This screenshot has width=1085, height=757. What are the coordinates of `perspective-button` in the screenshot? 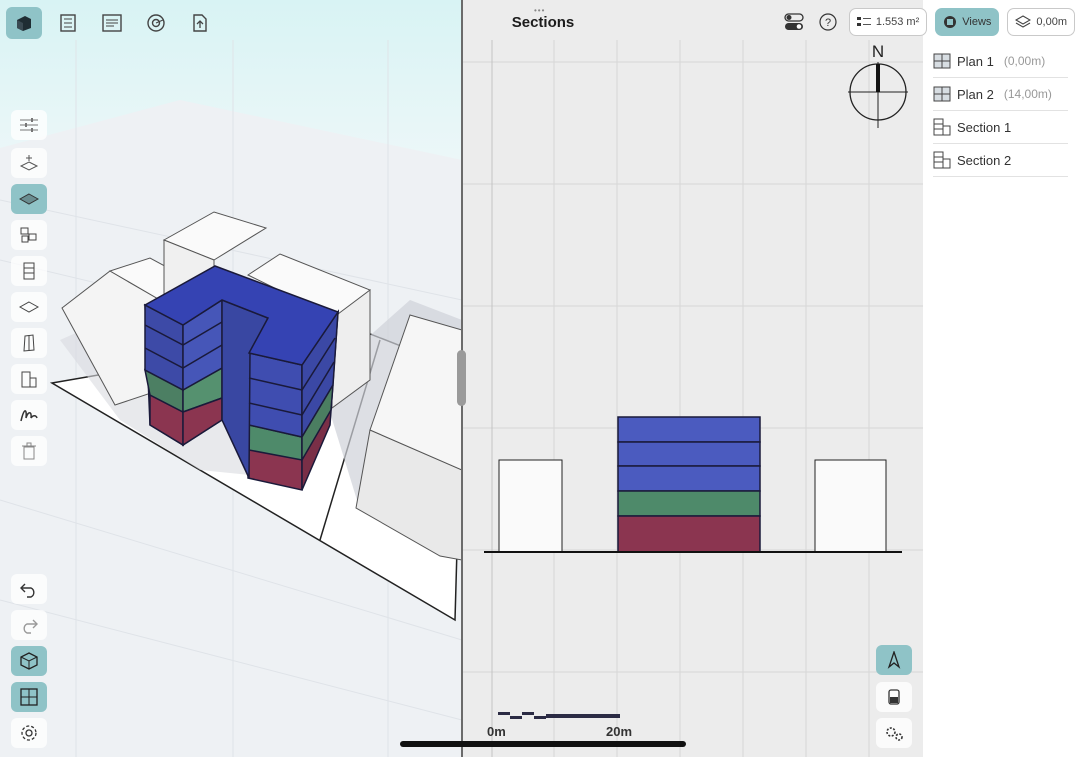 It's located at (894, 660).